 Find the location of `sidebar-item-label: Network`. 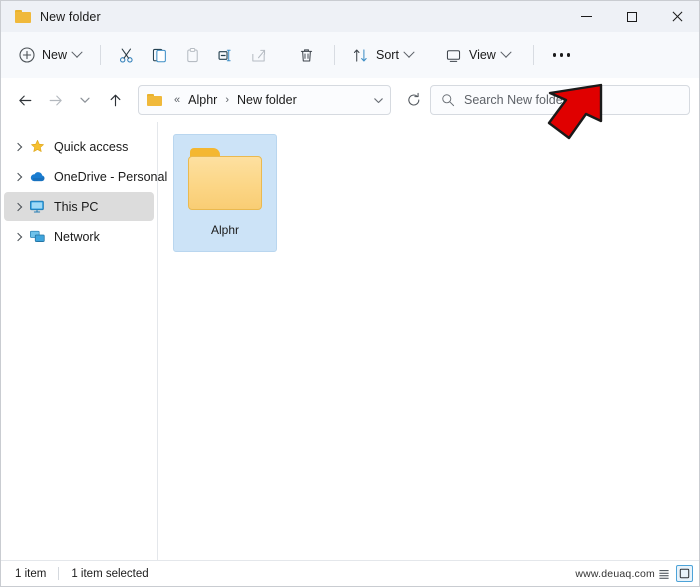

sidebar-item-label: Network is located at coordinates (77, 236).